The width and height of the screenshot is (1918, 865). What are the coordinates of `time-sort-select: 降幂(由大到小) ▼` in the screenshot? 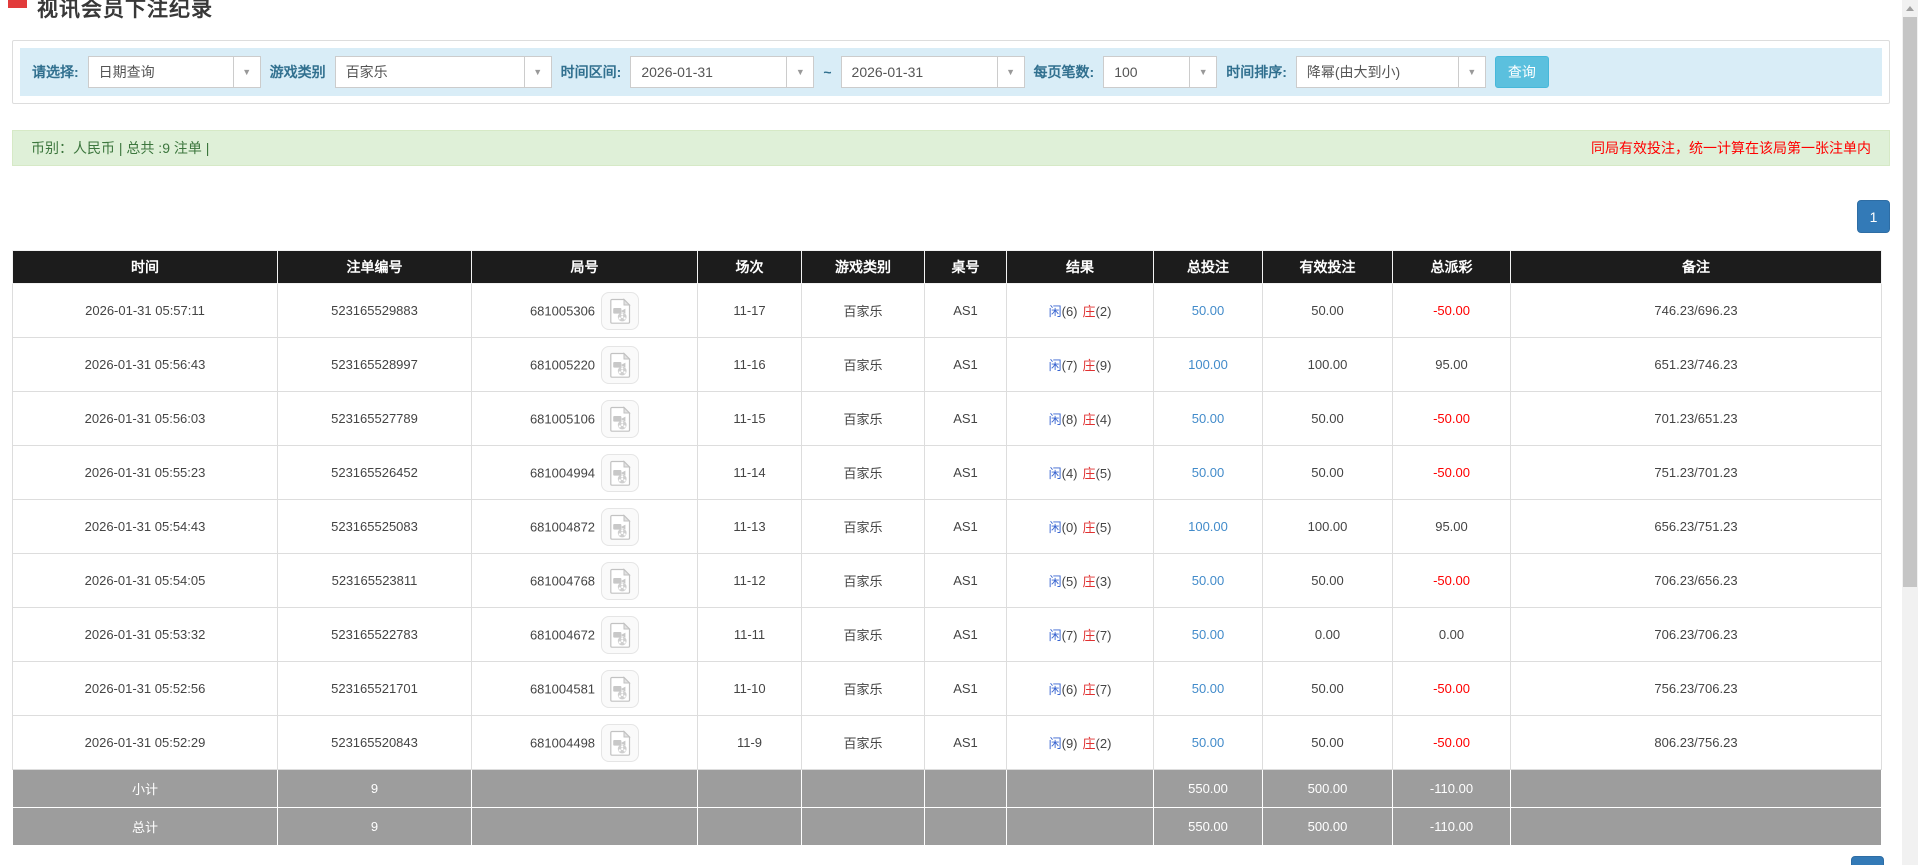 It's located at (1390, 72).